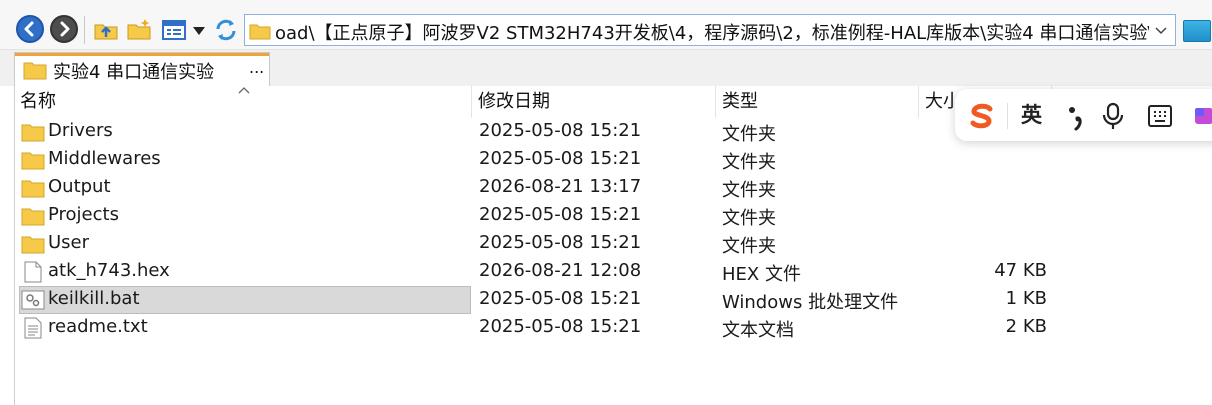 The image size is (1212, 405). Describe the element at coordinates (106, 30) in the screenshot. I see `up-folder-icon` at that location.